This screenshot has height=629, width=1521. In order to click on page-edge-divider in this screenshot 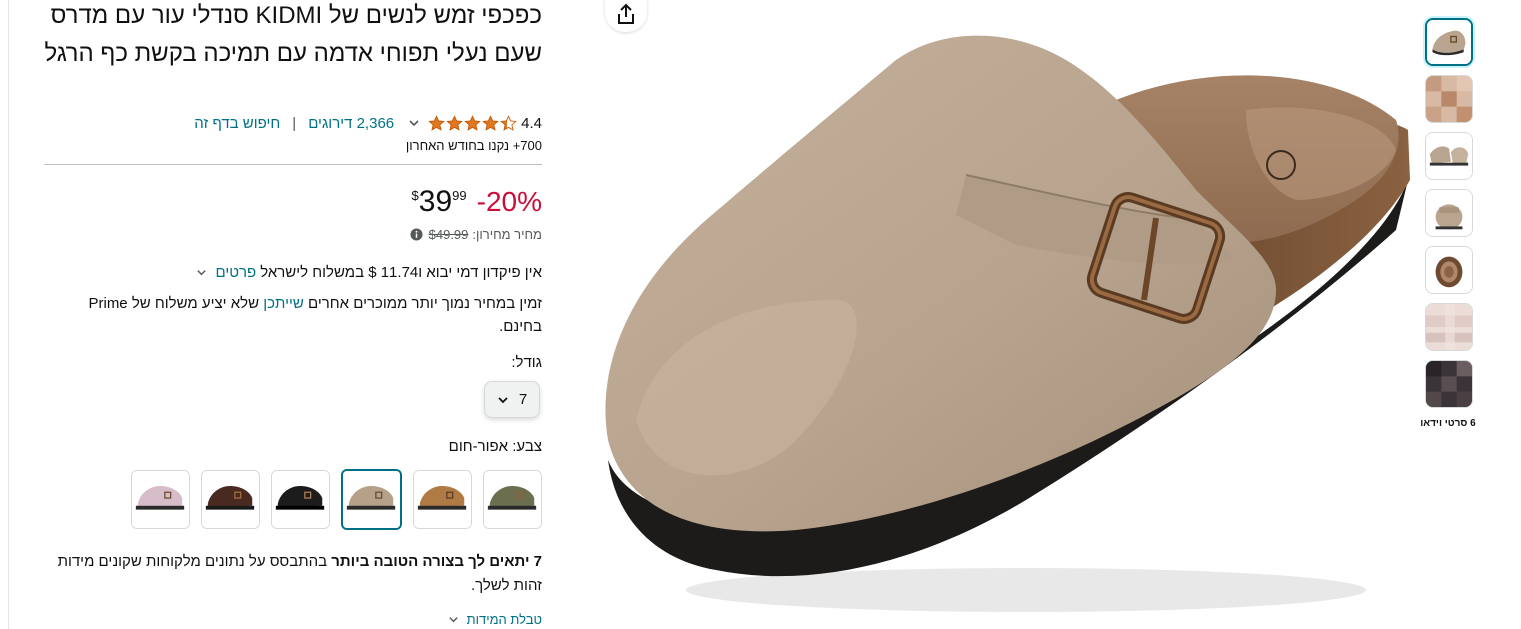, I will do `click(8, 314)`.